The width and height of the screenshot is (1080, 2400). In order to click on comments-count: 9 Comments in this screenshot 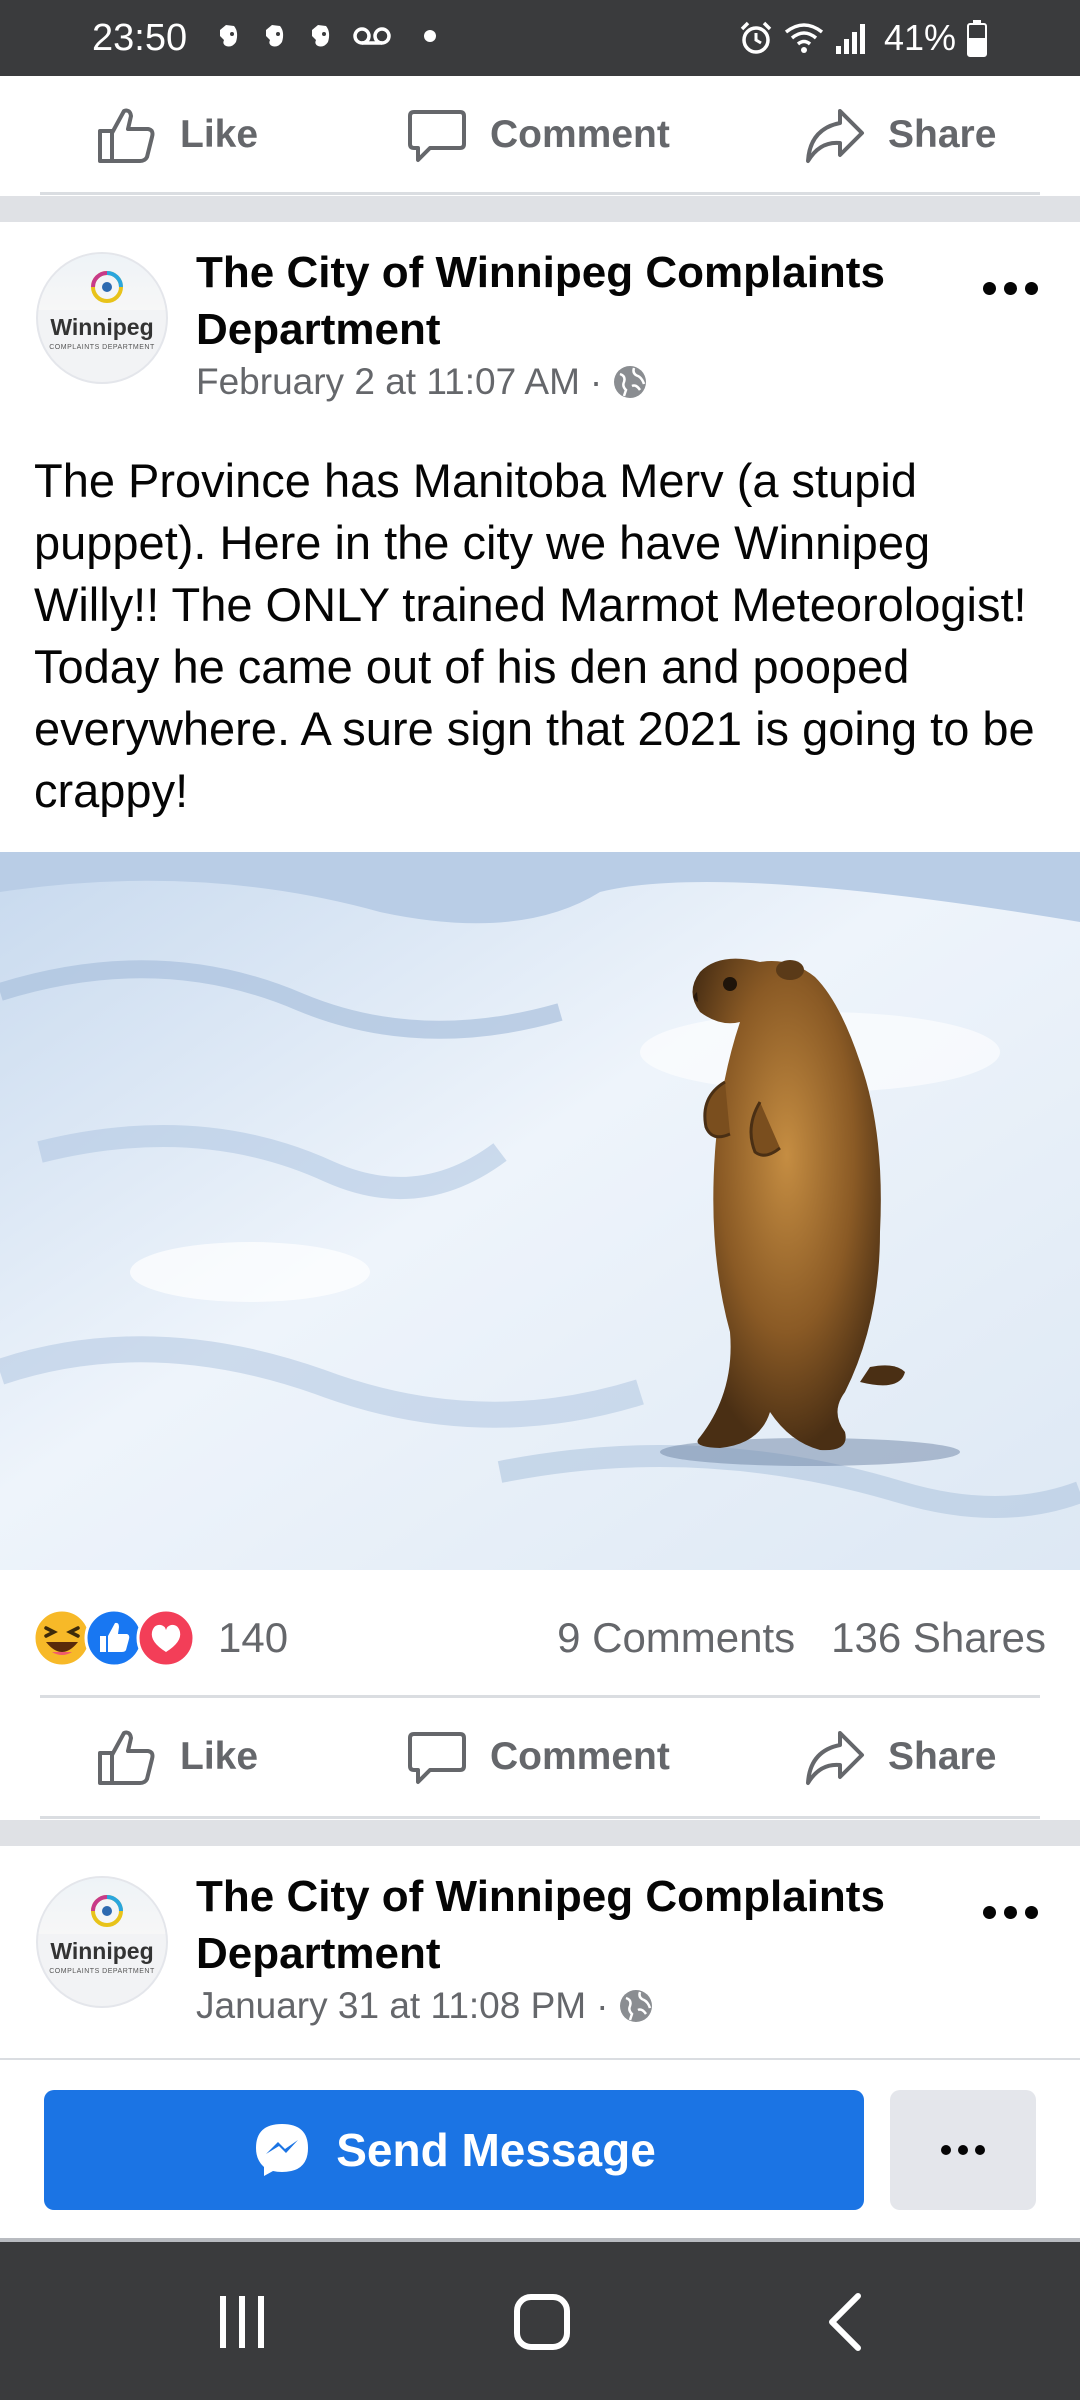, I will do `click(676, 1638)`.